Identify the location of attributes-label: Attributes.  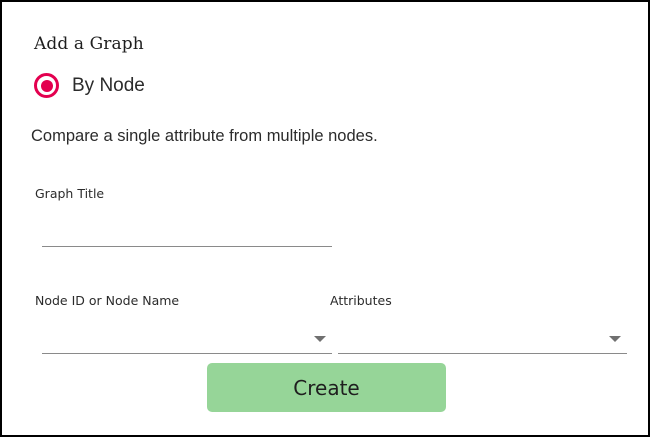
(361, 300).